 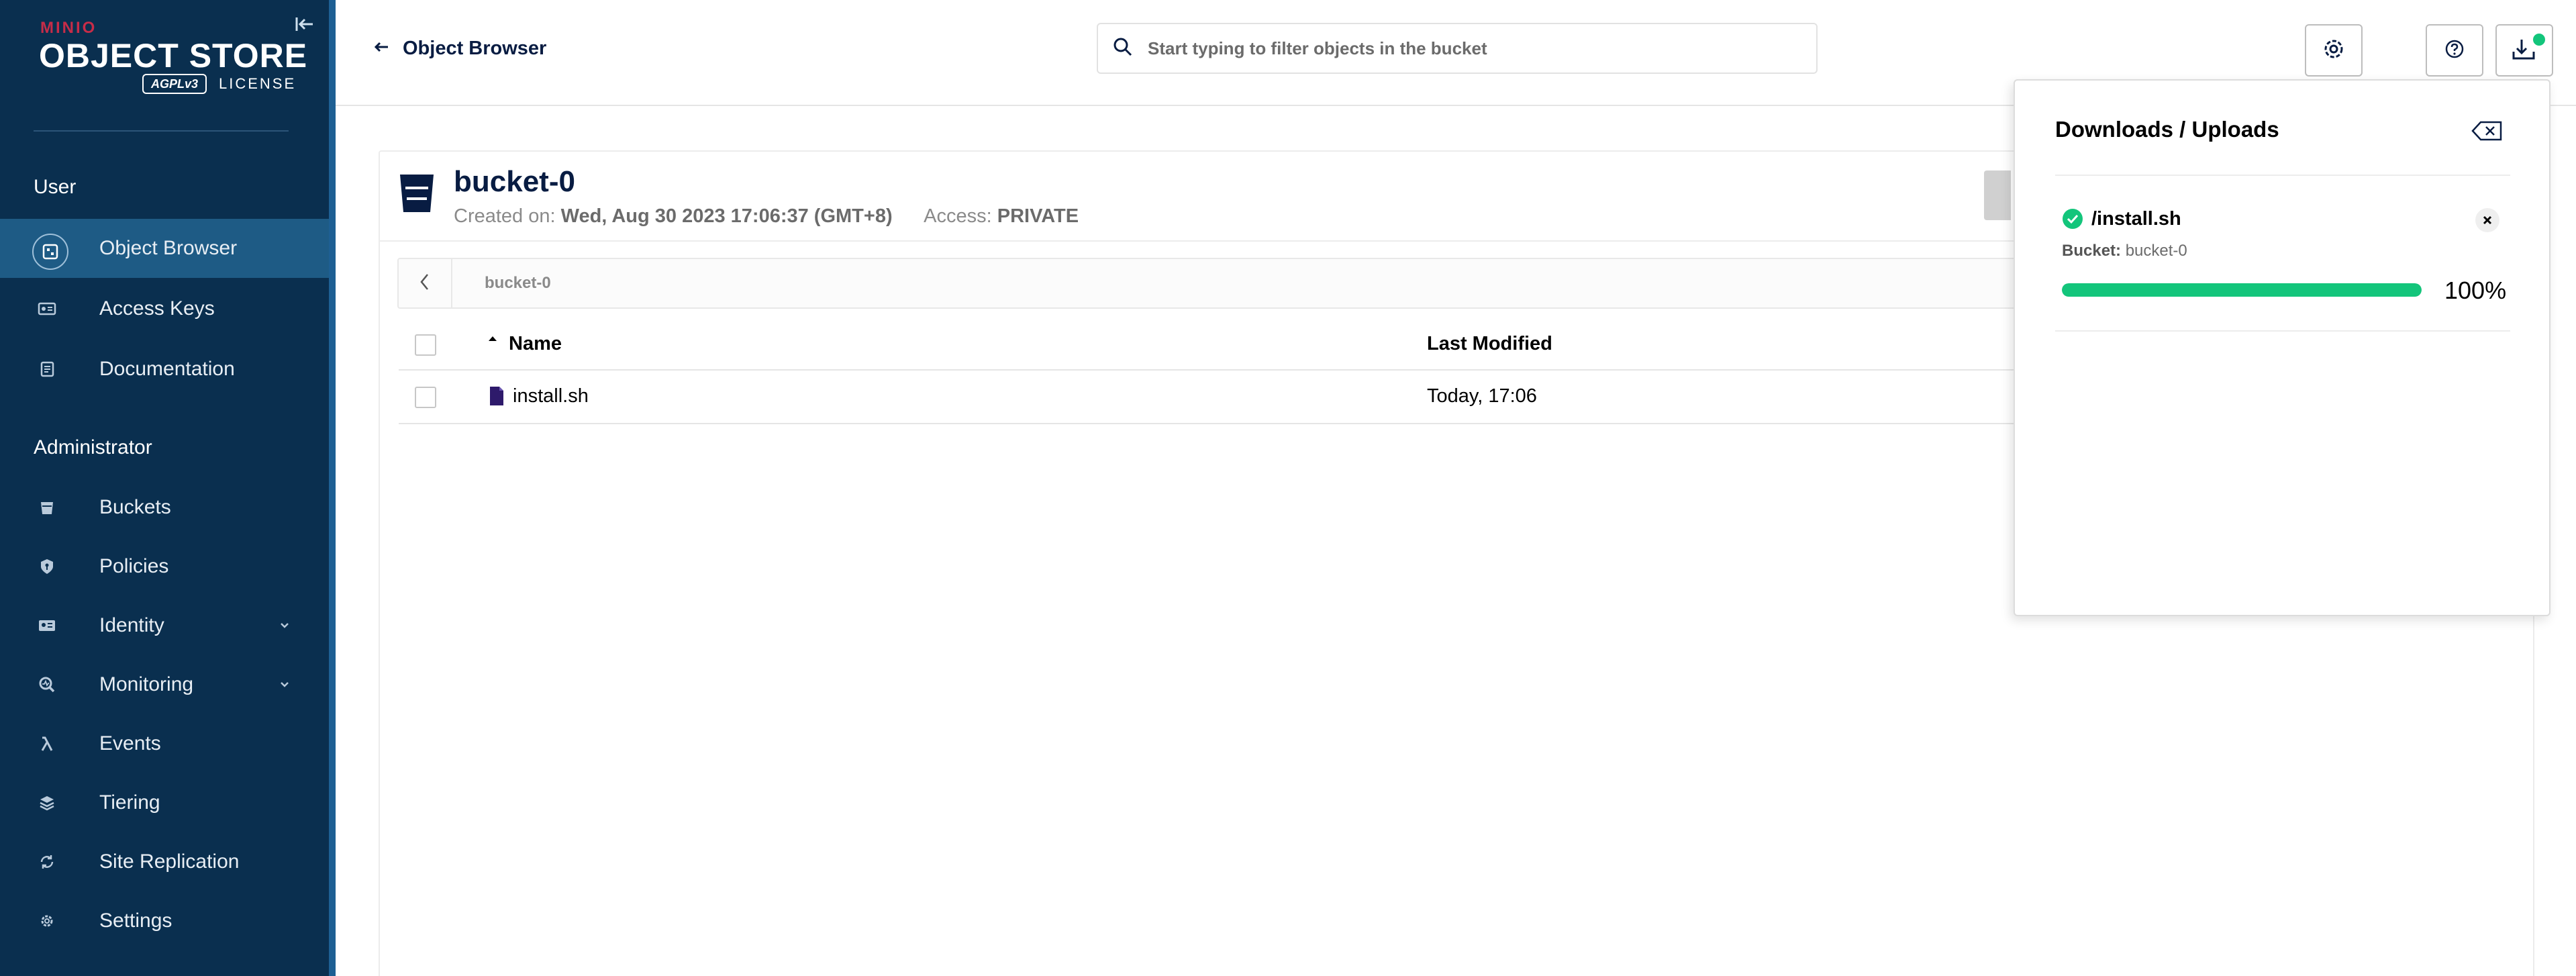 What do you see at coordinates (1482, 396) in the screenshot?
I see `file-last-modified: Today, 17:06` at bounding box center [1482, 396].